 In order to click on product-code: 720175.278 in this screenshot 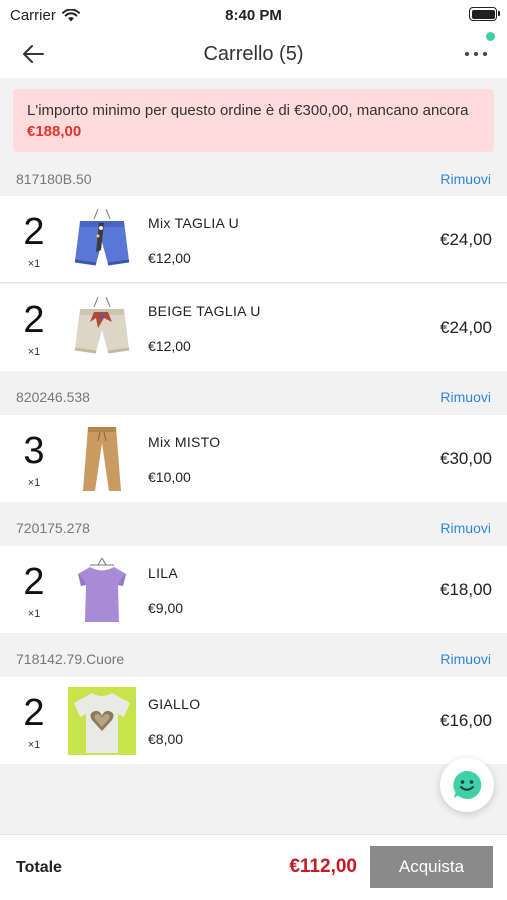, I will do `click(53, 527)`.